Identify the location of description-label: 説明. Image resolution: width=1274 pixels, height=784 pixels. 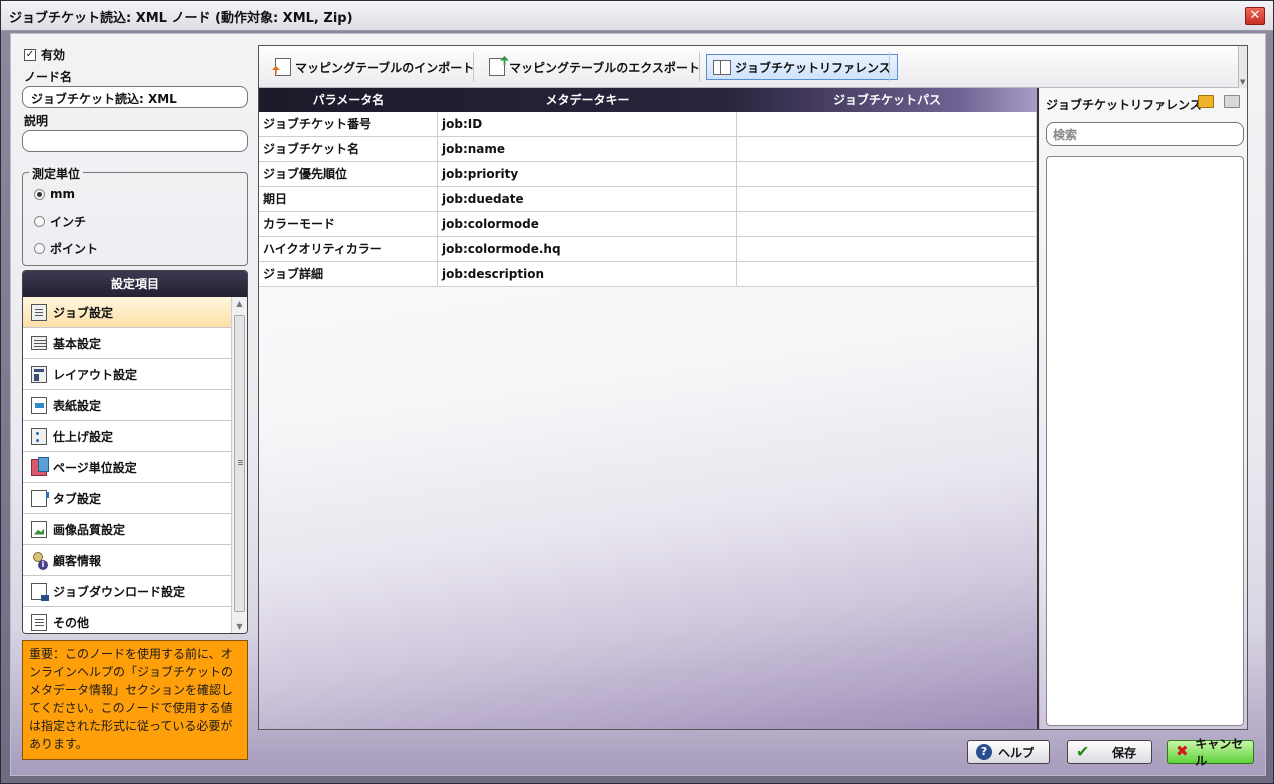
(36, 121).